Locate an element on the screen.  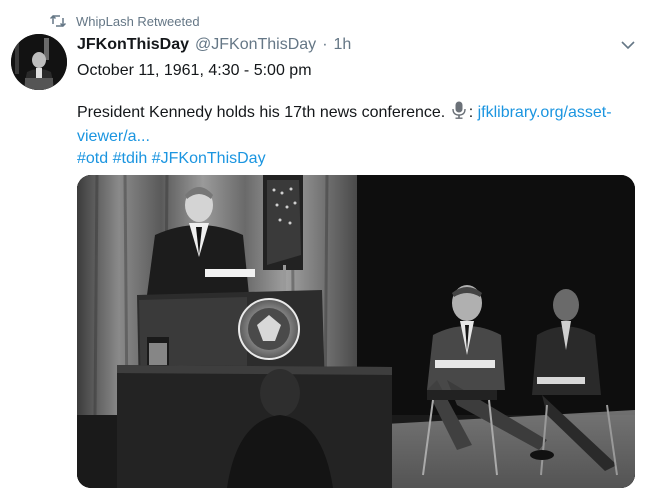
link-prefix: : is located at coordinates (471, 112).